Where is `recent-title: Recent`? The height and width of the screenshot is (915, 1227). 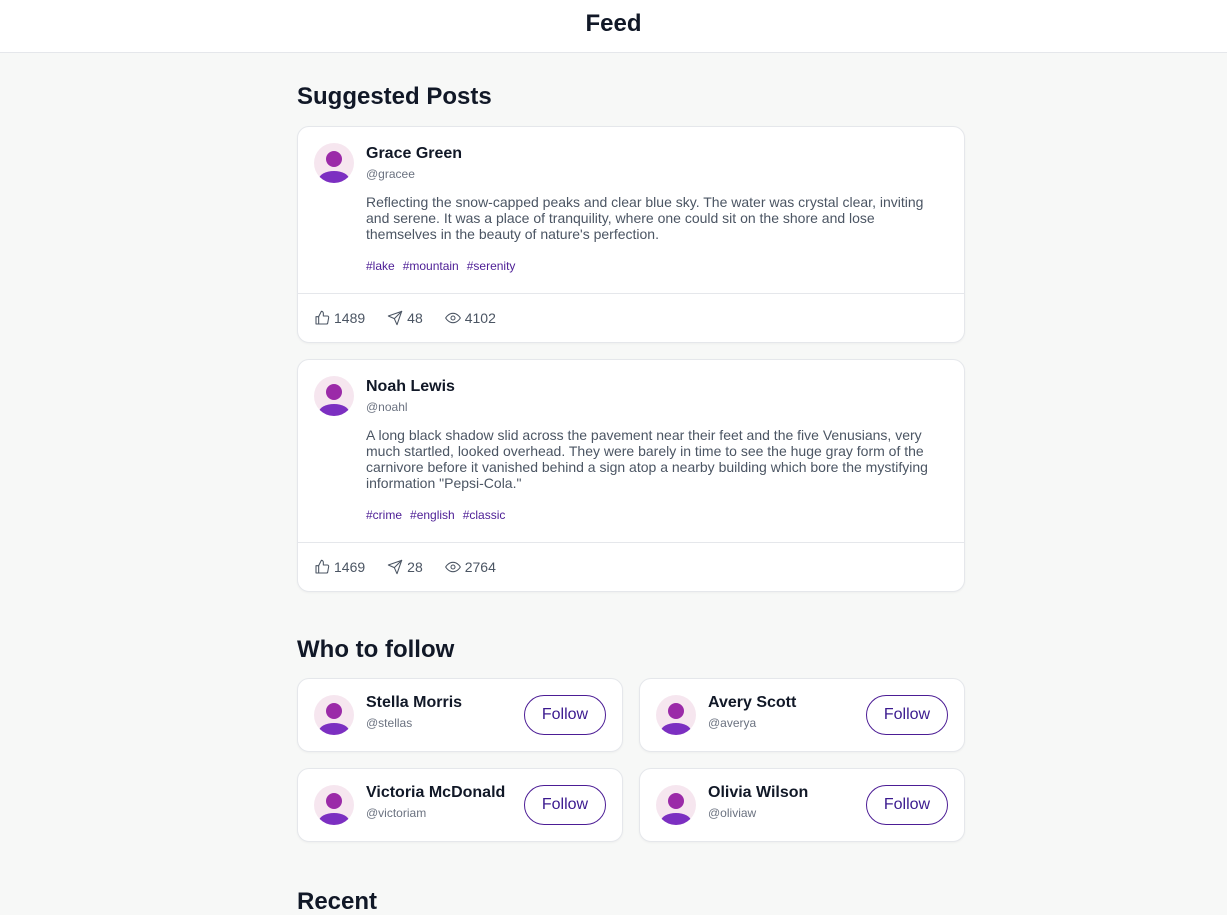
recent-title: Recent is located at coordinates (337, 901).